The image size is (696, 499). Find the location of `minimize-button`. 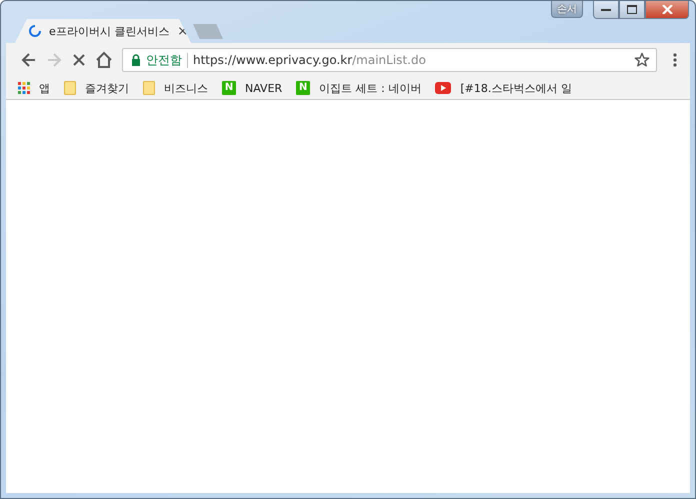

minimize-button is located at coordinates (606, 10).